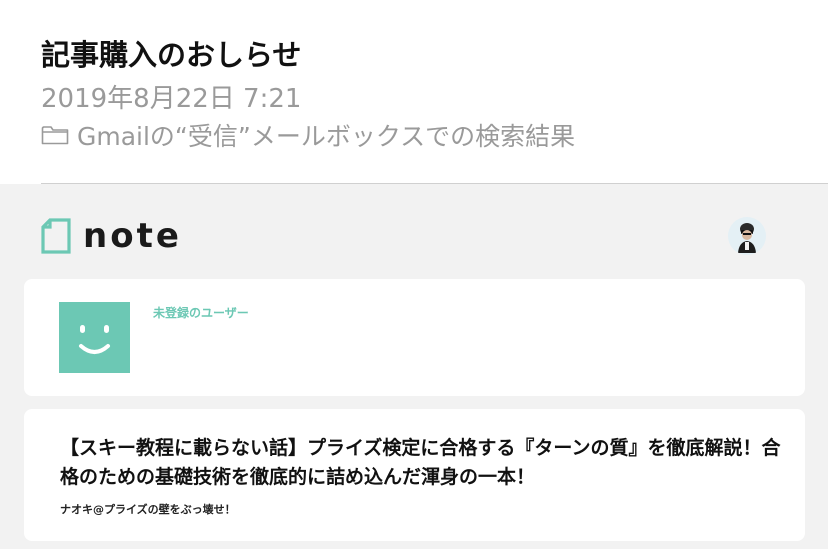 This screenshot has height=549, width=828. I want to click on note-logo: note, so click(111, 236).